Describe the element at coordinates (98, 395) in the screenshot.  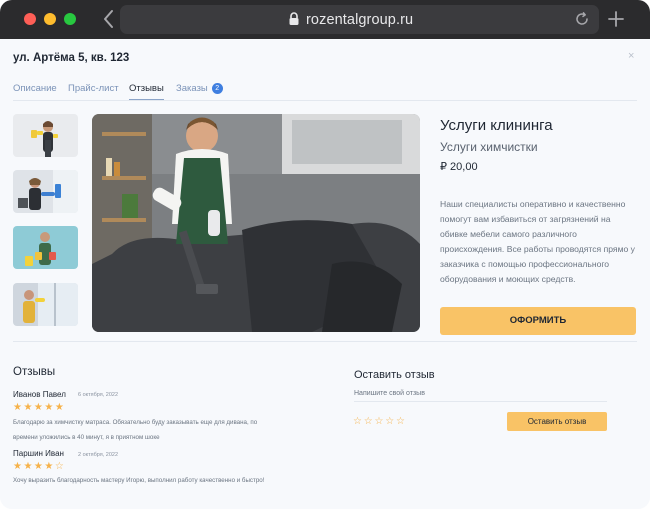
I see `review-date: 6 октября, 2022` at that location.